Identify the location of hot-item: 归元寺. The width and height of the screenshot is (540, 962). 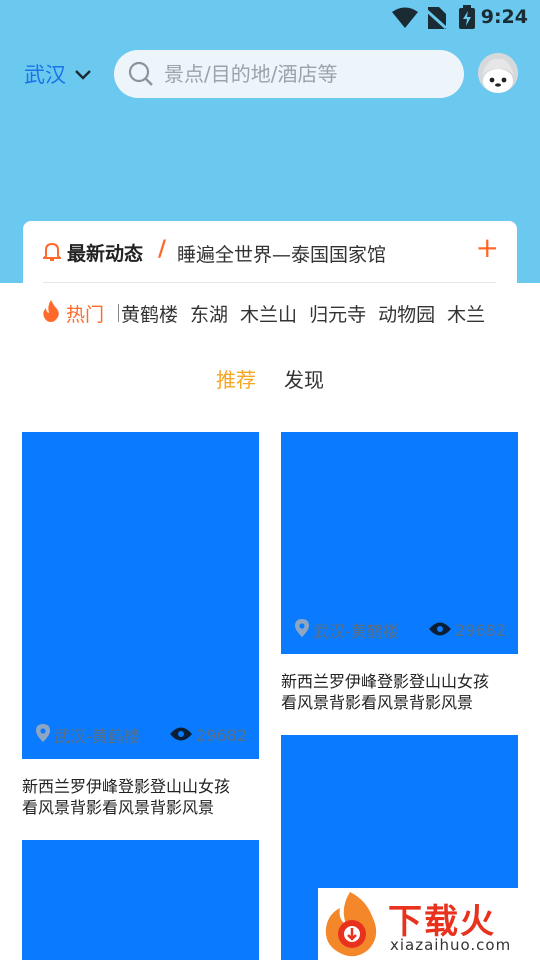
(337, 313).